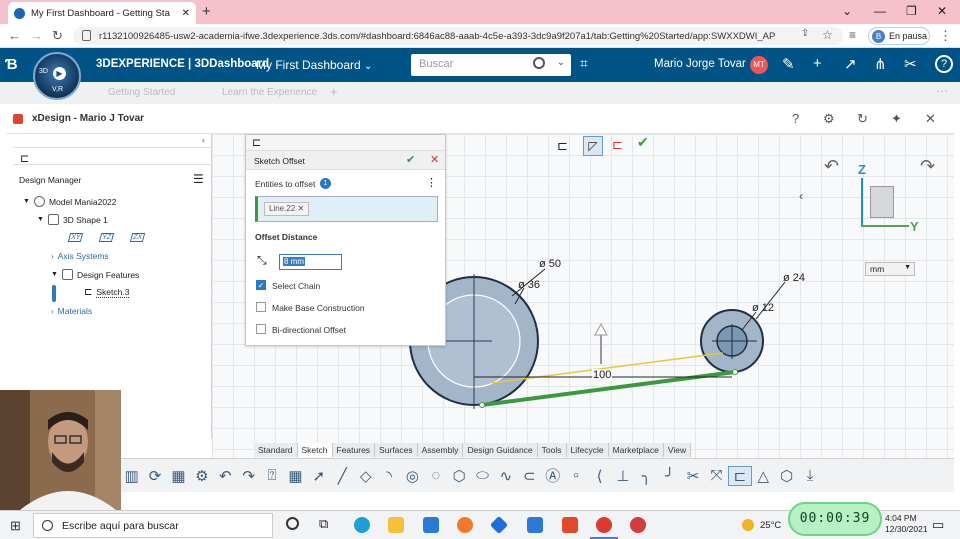  Describe the element at coordinates (794, 278) in the screenshot. I see `dim-d24: ø 24` at that location.